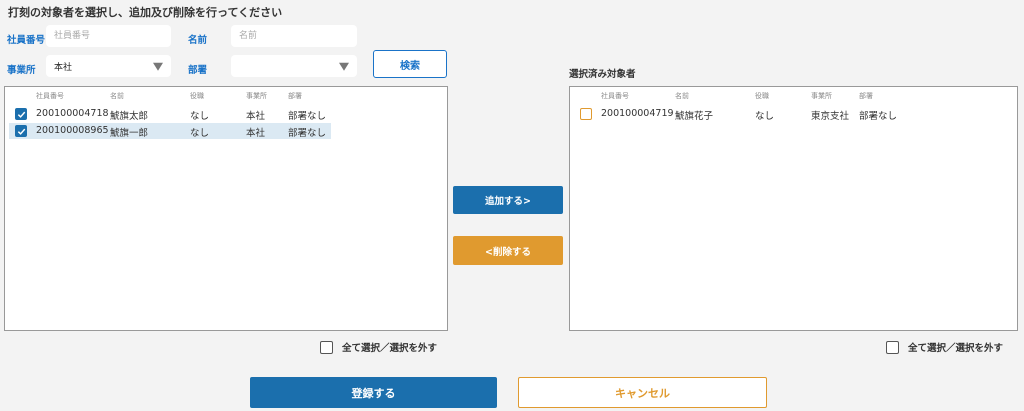 The image size is (1024, 411). I want to click on cell-office: 東京支社, so click(830, 116).